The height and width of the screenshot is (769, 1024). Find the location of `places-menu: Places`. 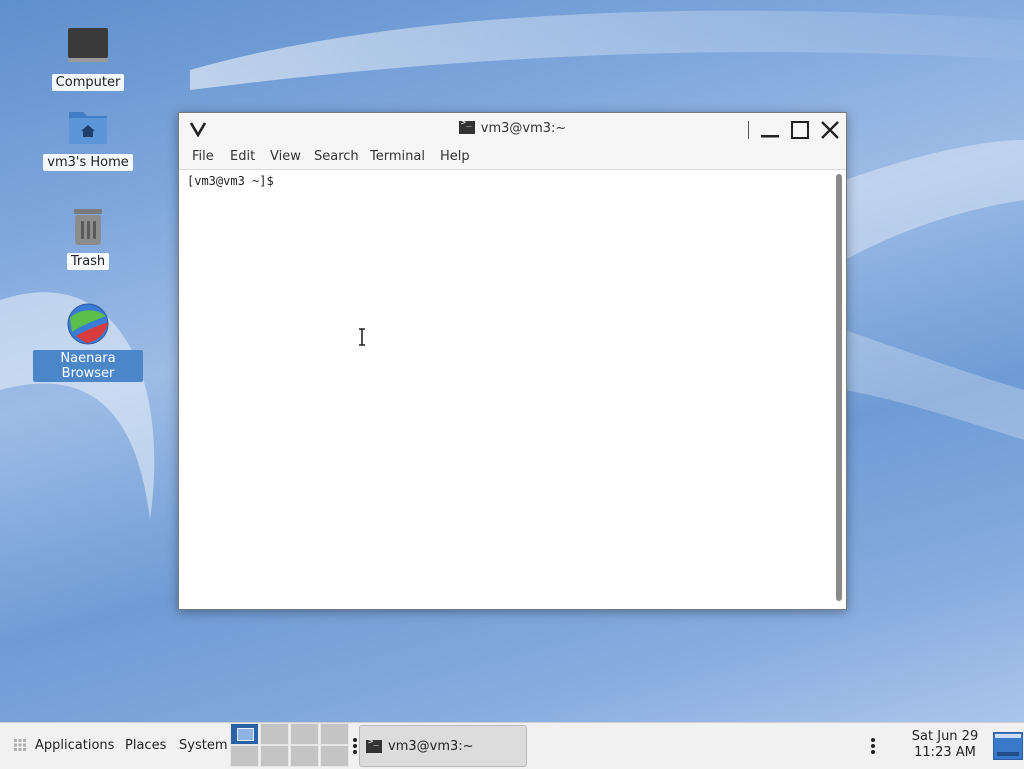

places-menu: Places is located at coordinates (145, 745).